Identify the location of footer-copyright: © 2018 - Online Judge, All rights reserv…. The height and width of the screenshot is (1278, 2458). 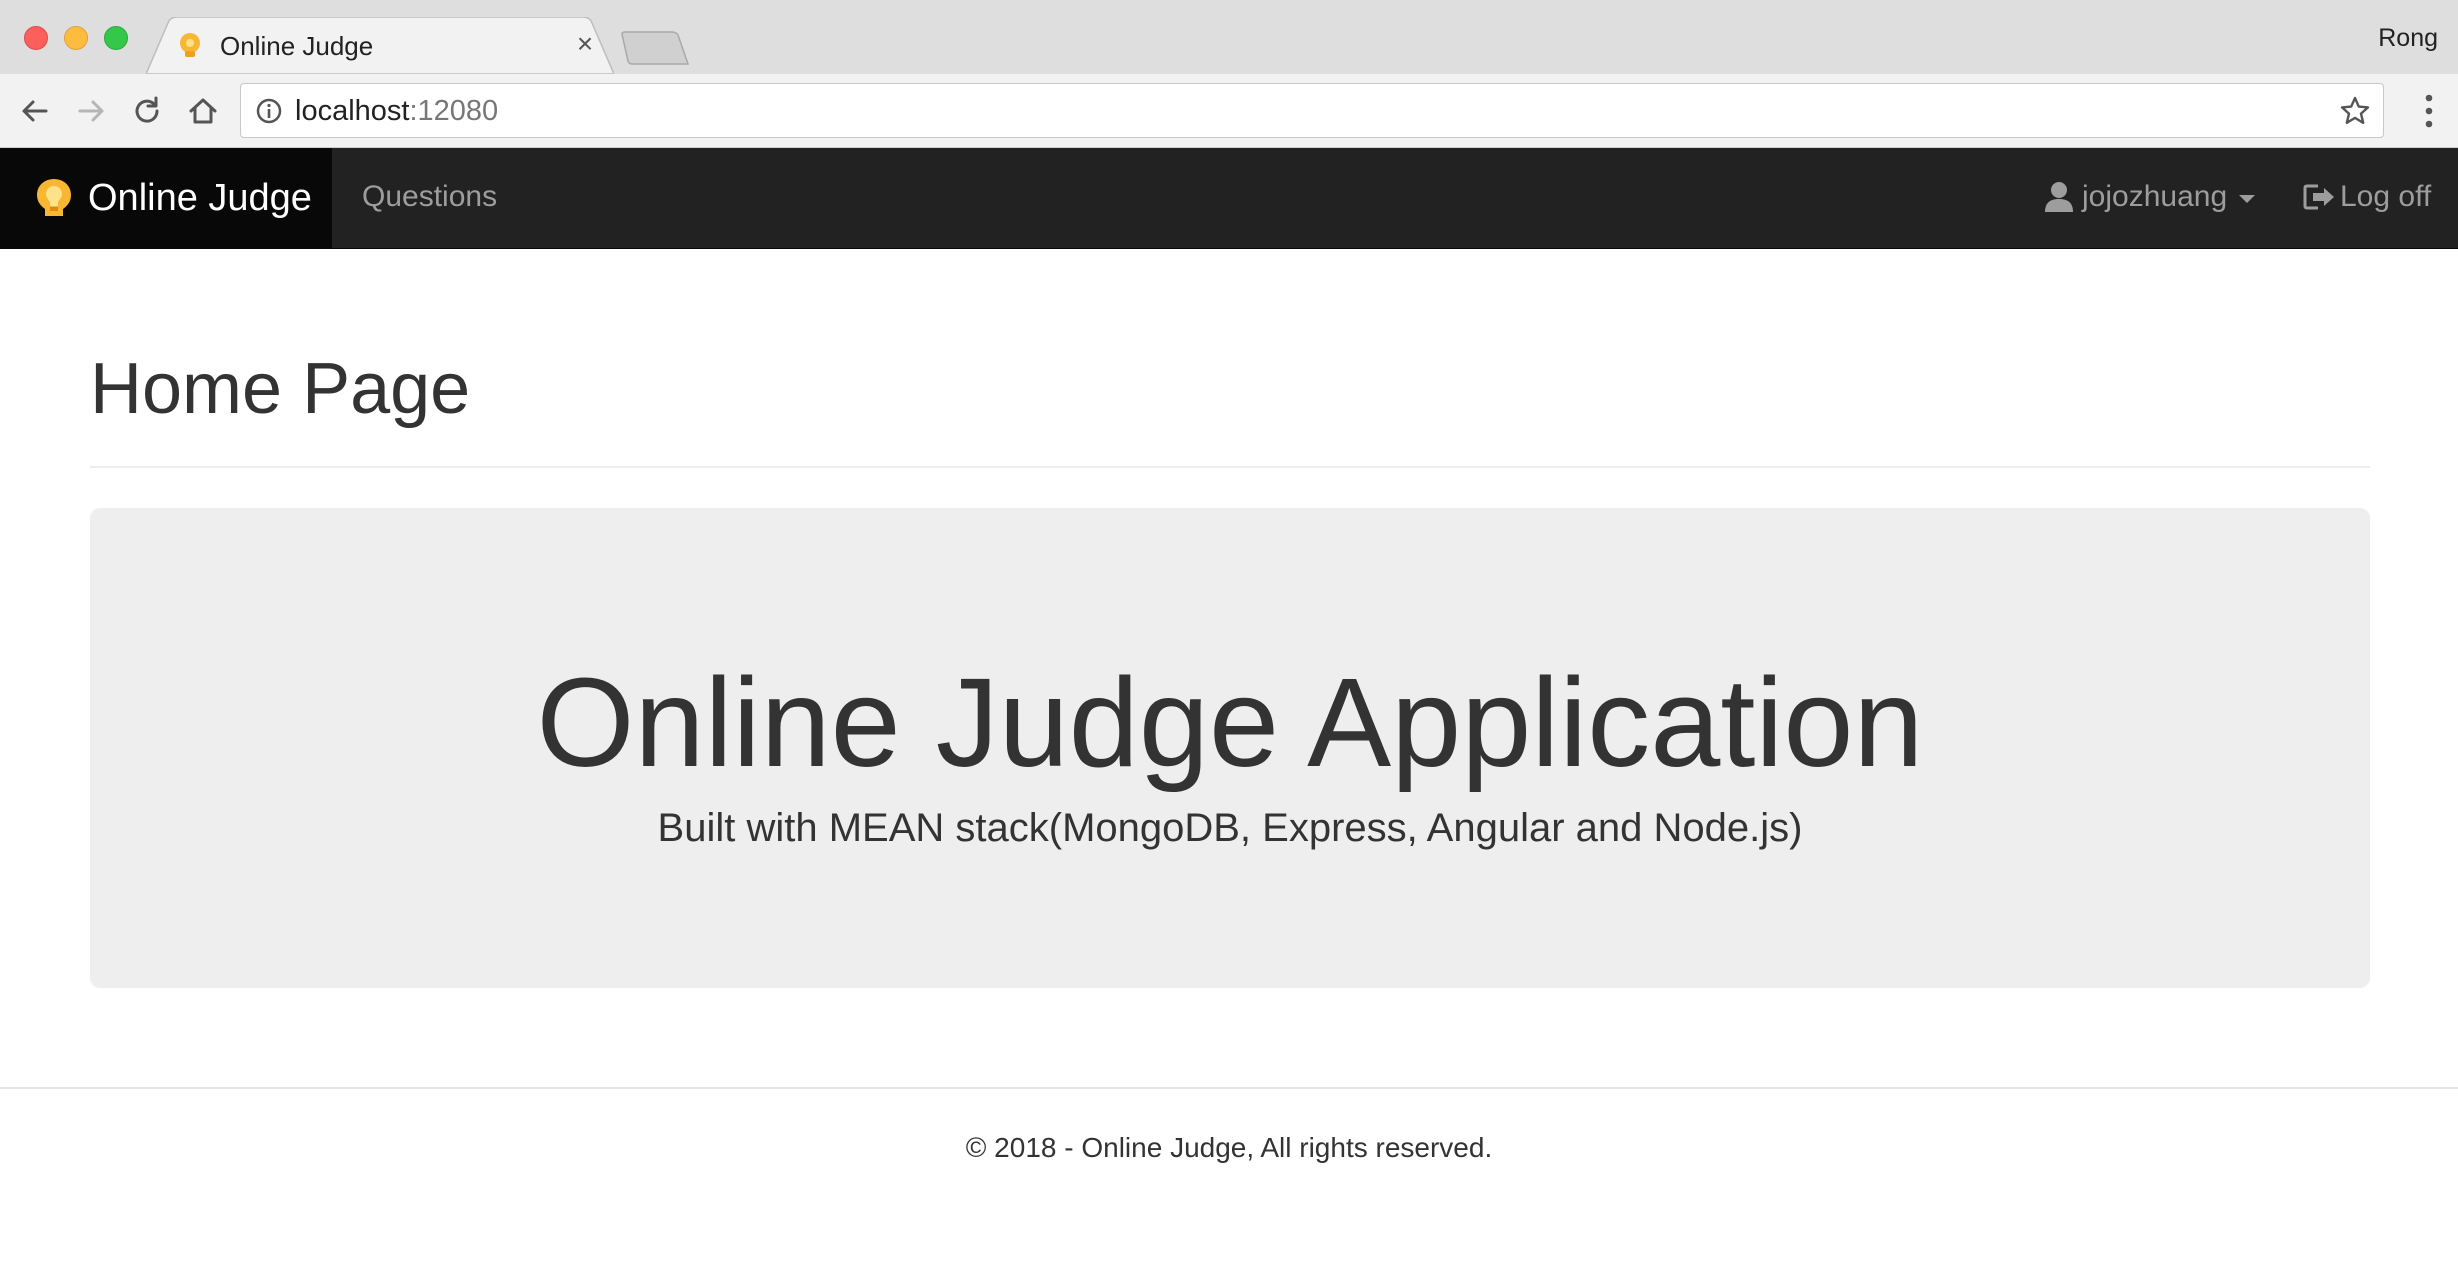
(1229, 1147).